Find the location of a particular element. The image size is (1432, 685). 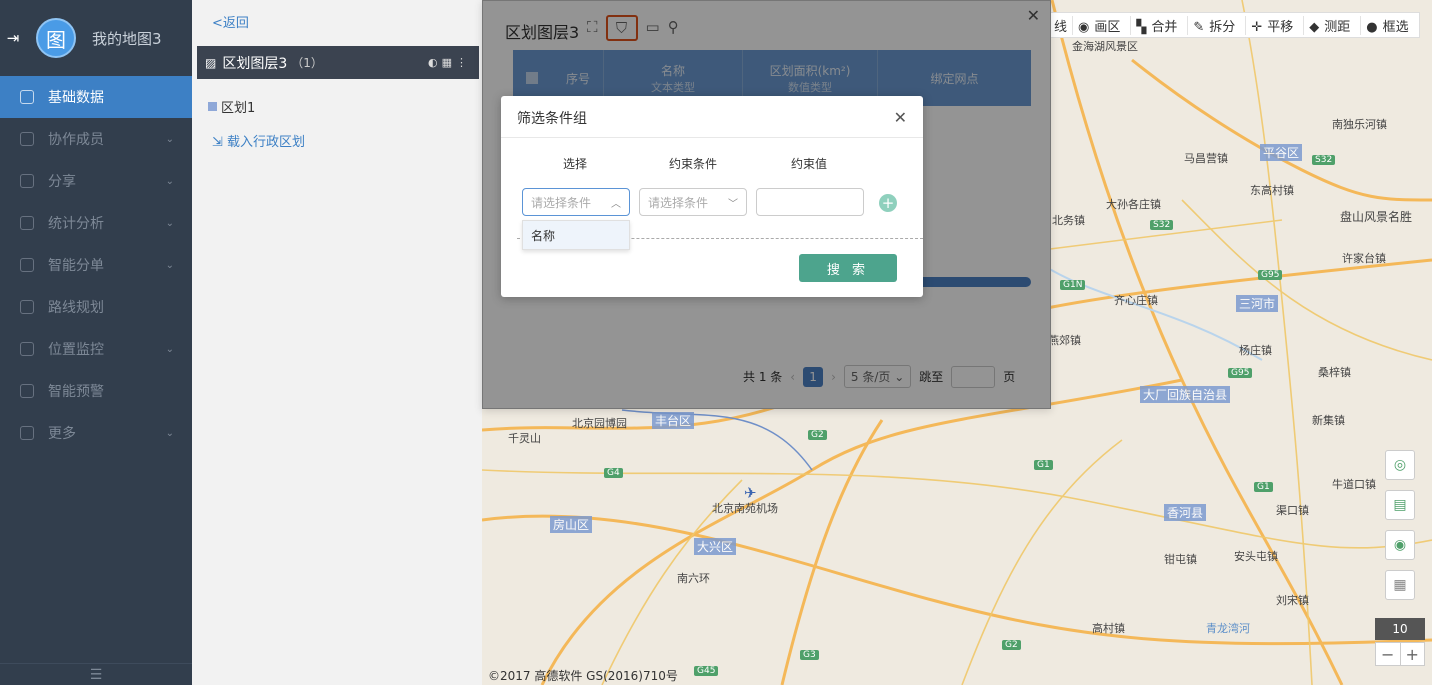

header-select: 选择 is located at coordinates (575, 164).